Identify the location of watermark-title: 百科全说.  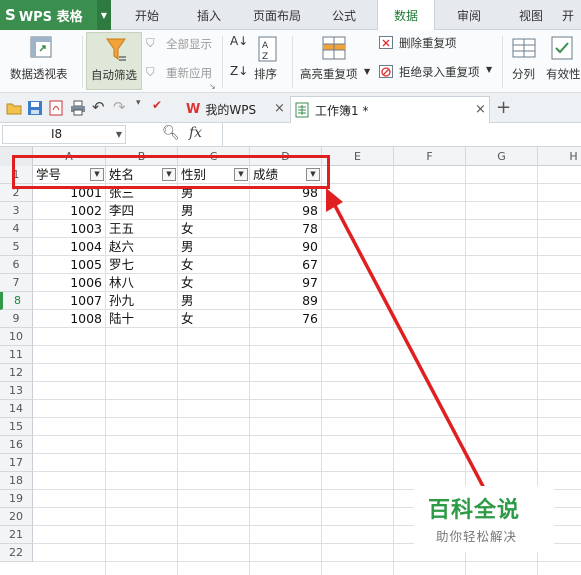
(474, 510).